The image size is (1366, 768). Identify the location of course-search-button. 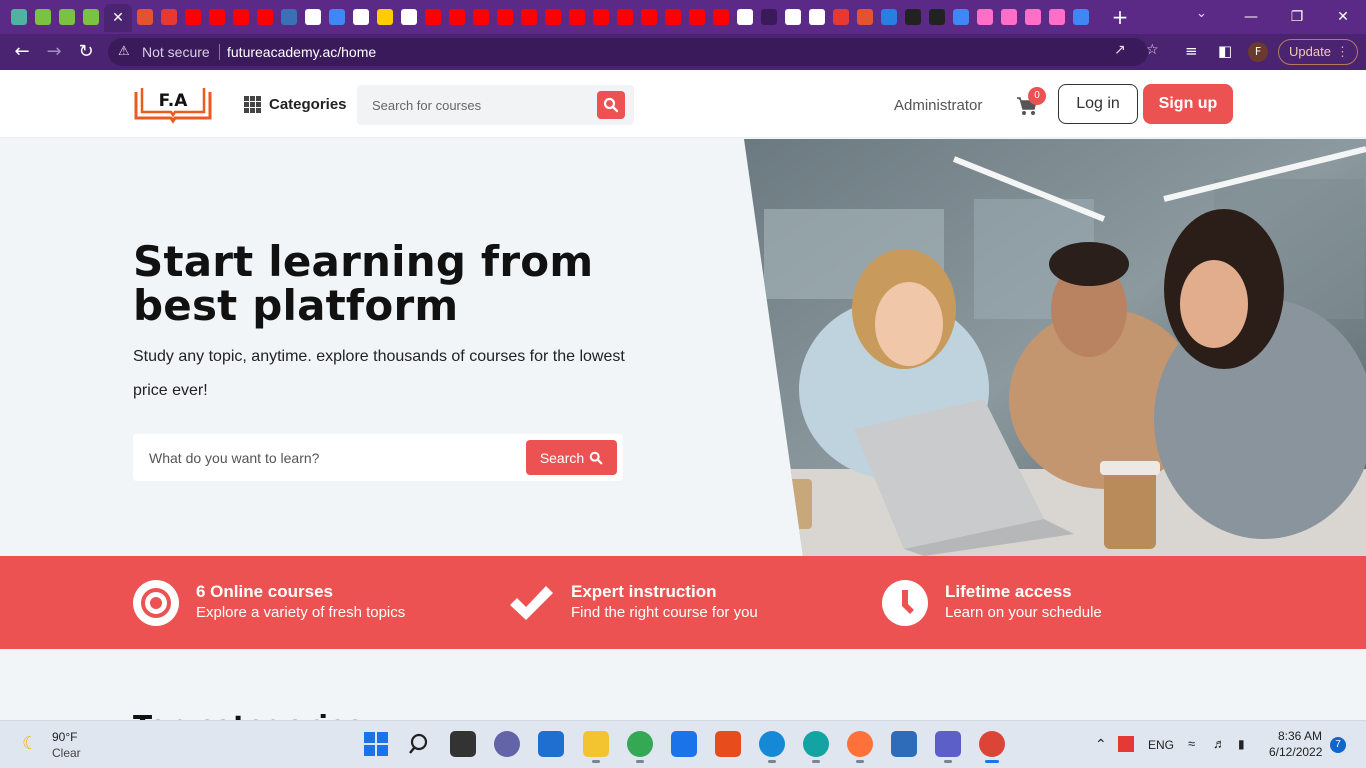
(611, 105).